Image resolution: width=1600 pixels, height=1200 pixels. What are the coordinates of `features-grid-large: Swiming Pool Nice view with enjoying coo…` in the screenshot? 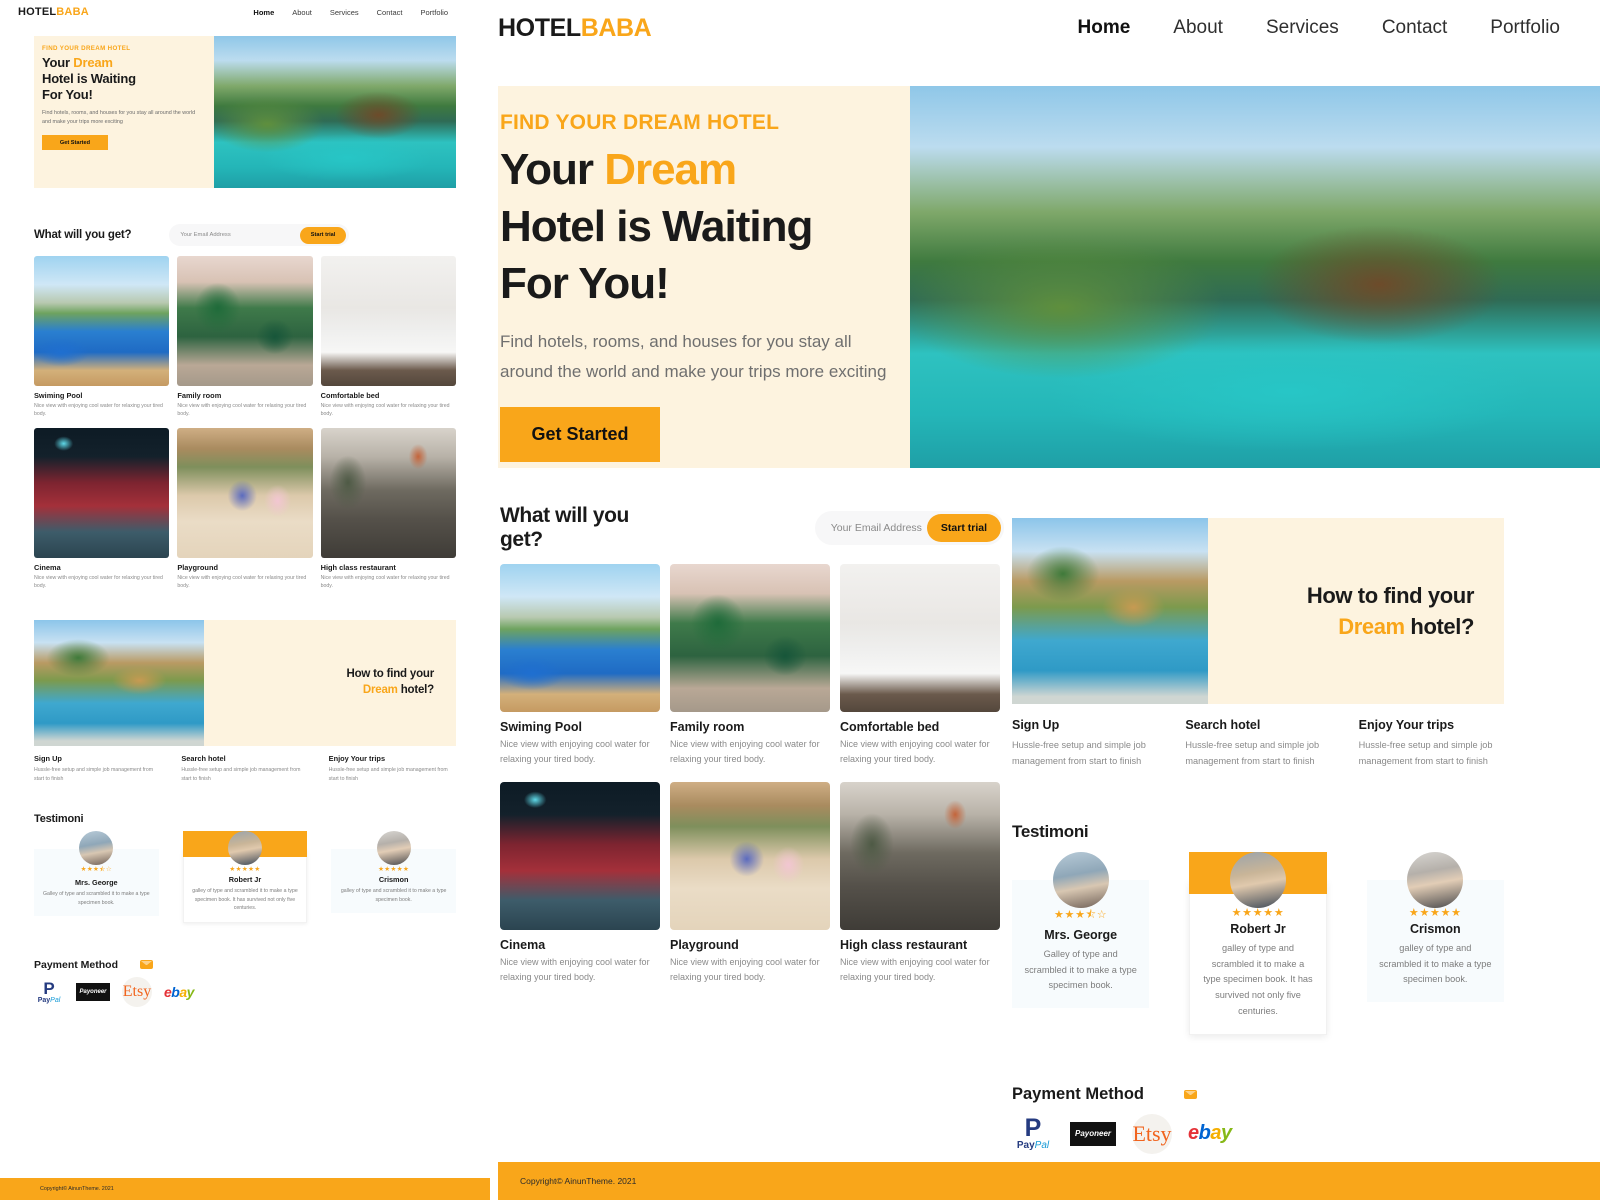 It's located at (752, 781).